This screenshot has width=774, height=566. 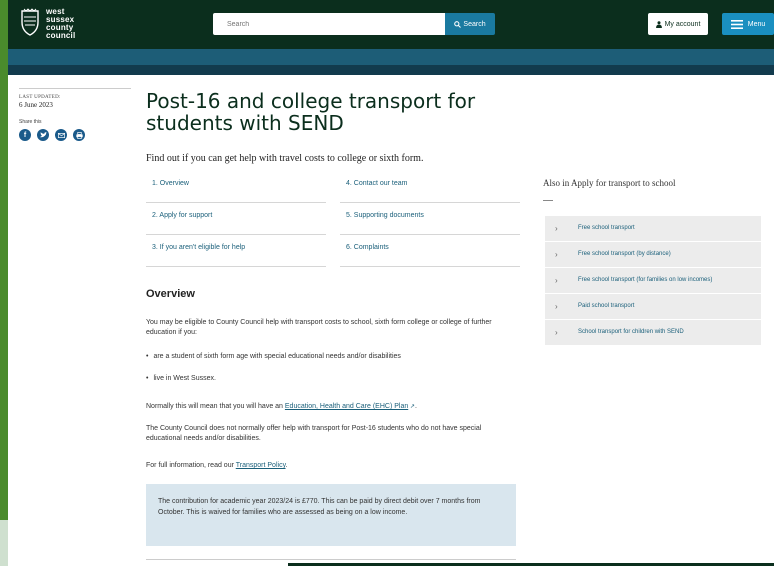 What do you see at coordinates (191, 465) in the screenshot?
I see `policy-paragraph-text: For full information, read our` at bounding box center [191, 465].